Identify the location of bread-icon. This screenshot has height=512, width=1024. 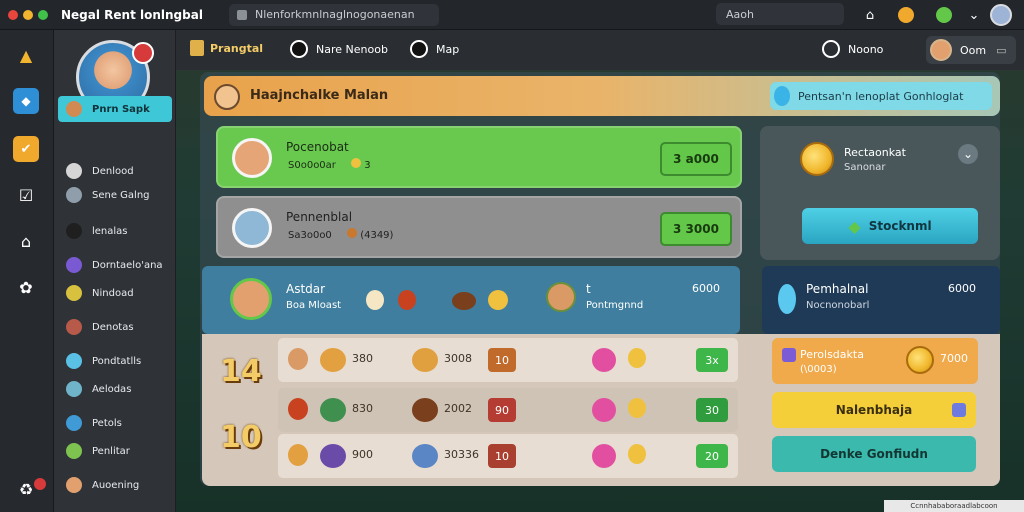
(464, 301).